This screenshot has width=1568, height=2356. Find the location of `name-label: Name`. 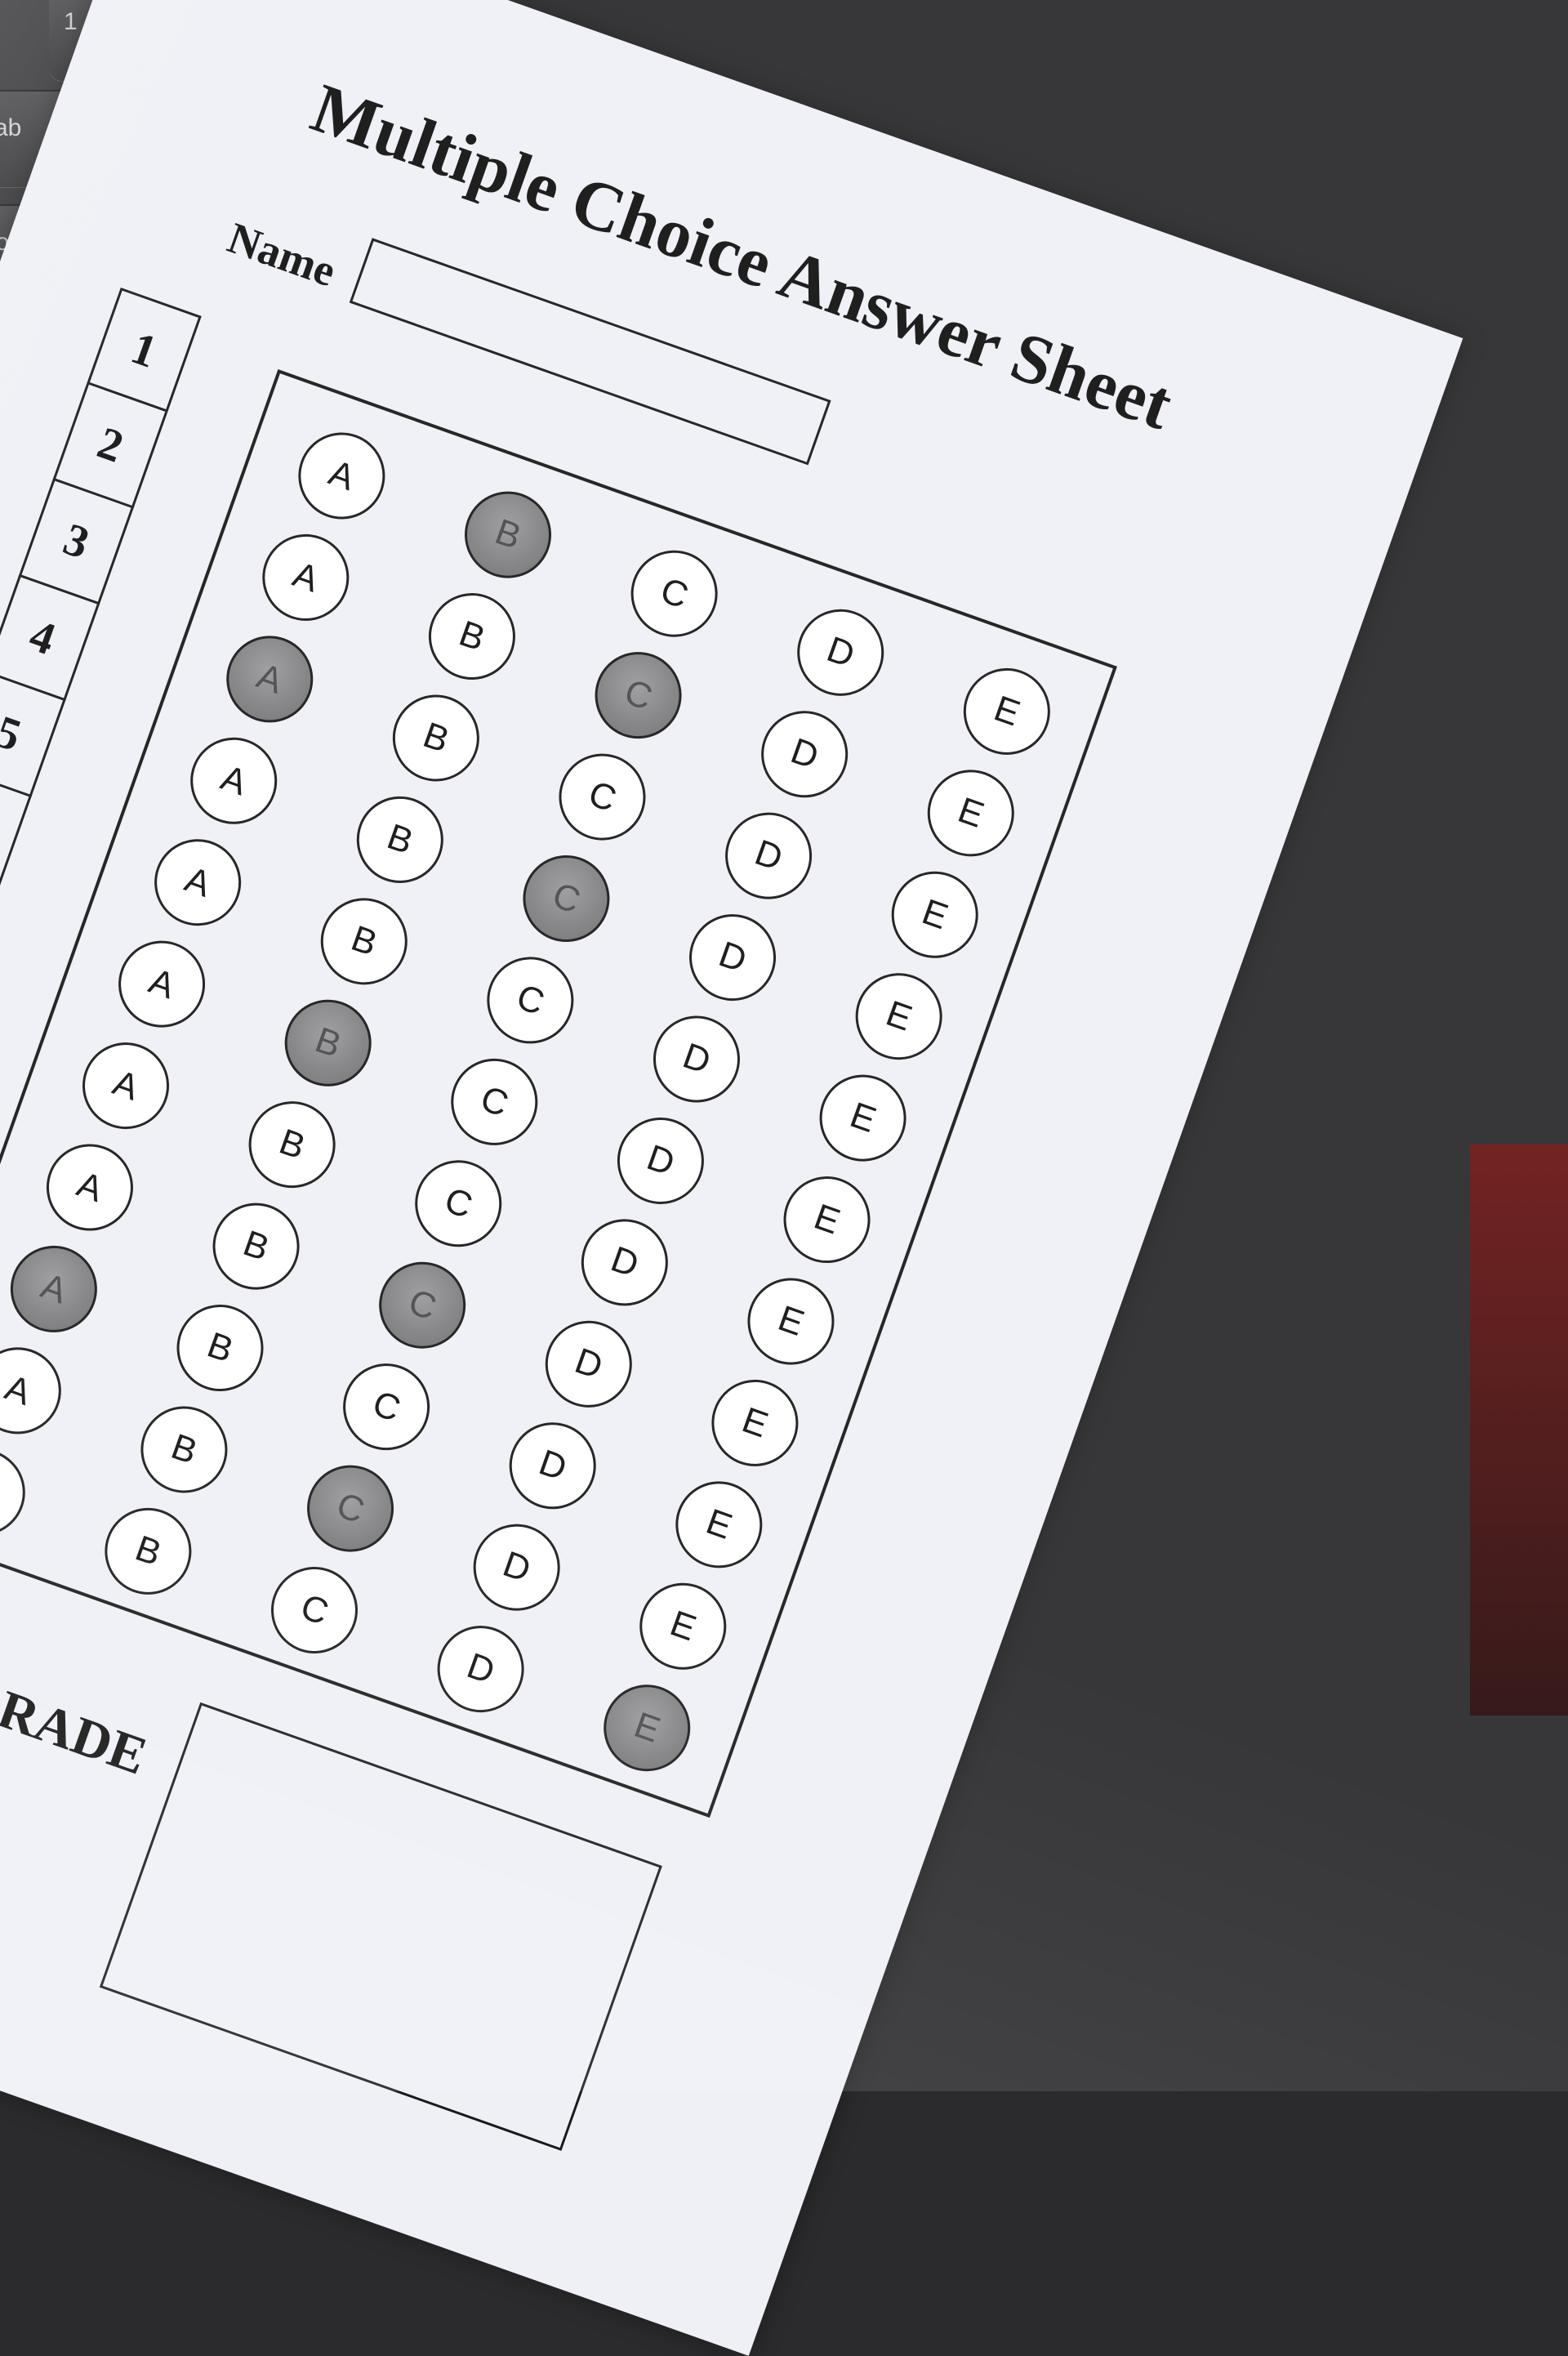

name-label: Name is located at coordinates (281, 254).